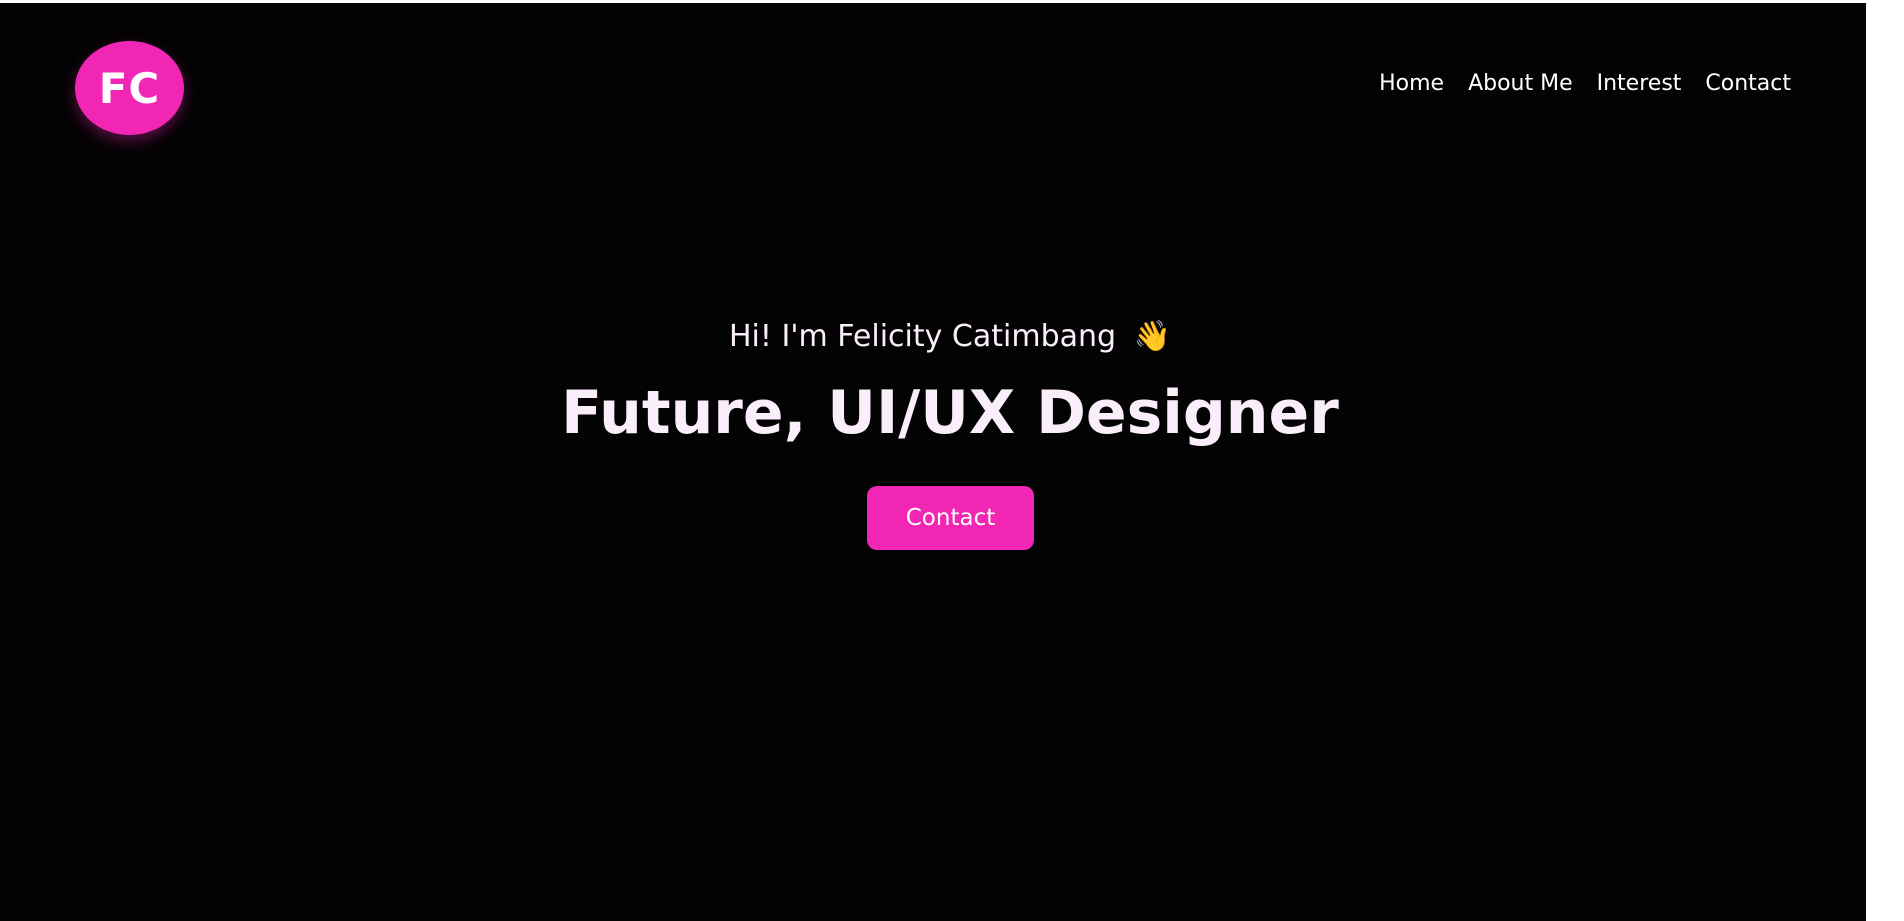 This screenshot has height=921, width=1904. I want to click on contact-button: Contact, so click(950, 518).